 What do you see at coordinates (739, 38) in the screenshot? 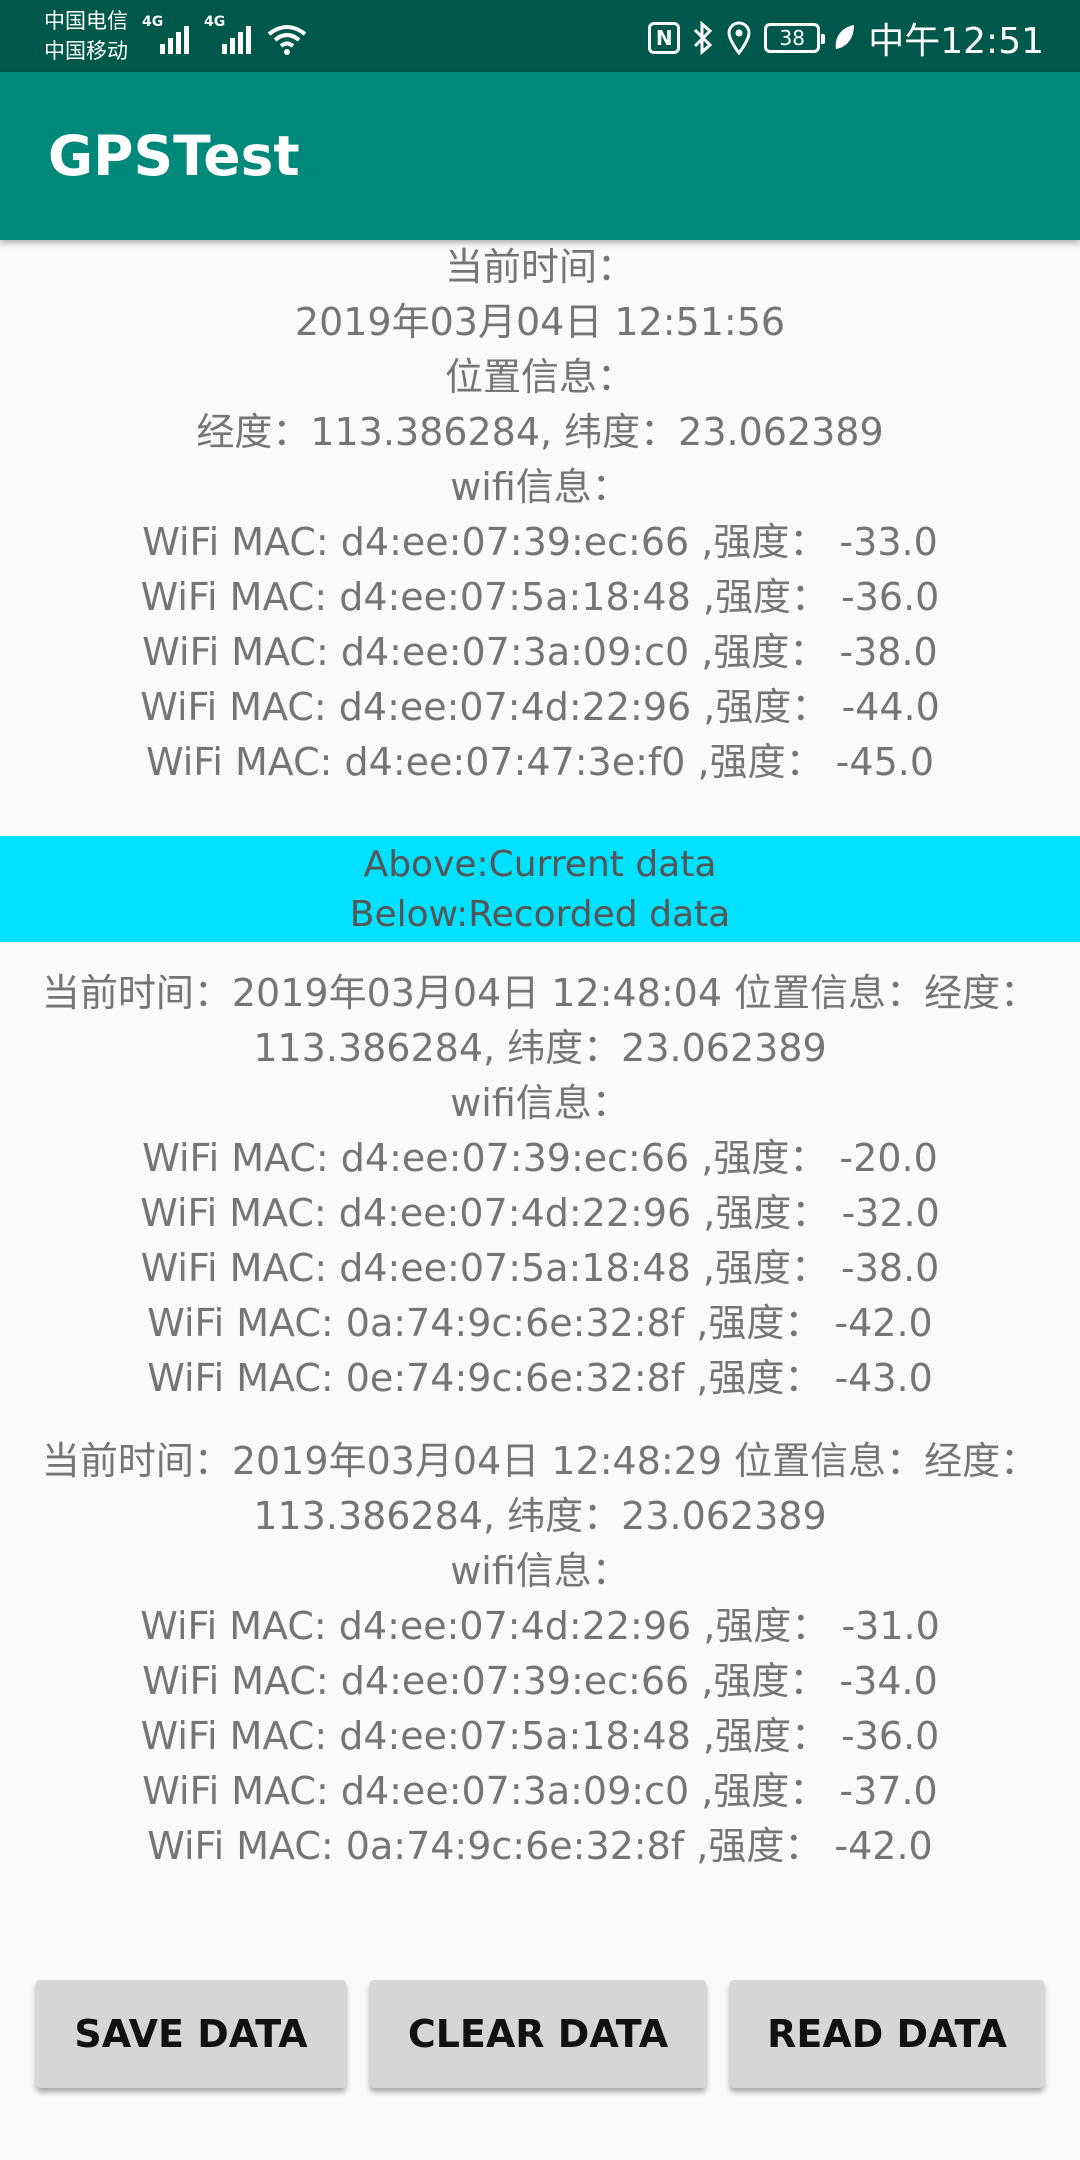
I see `location-icon` at bounding box center [739, 38].